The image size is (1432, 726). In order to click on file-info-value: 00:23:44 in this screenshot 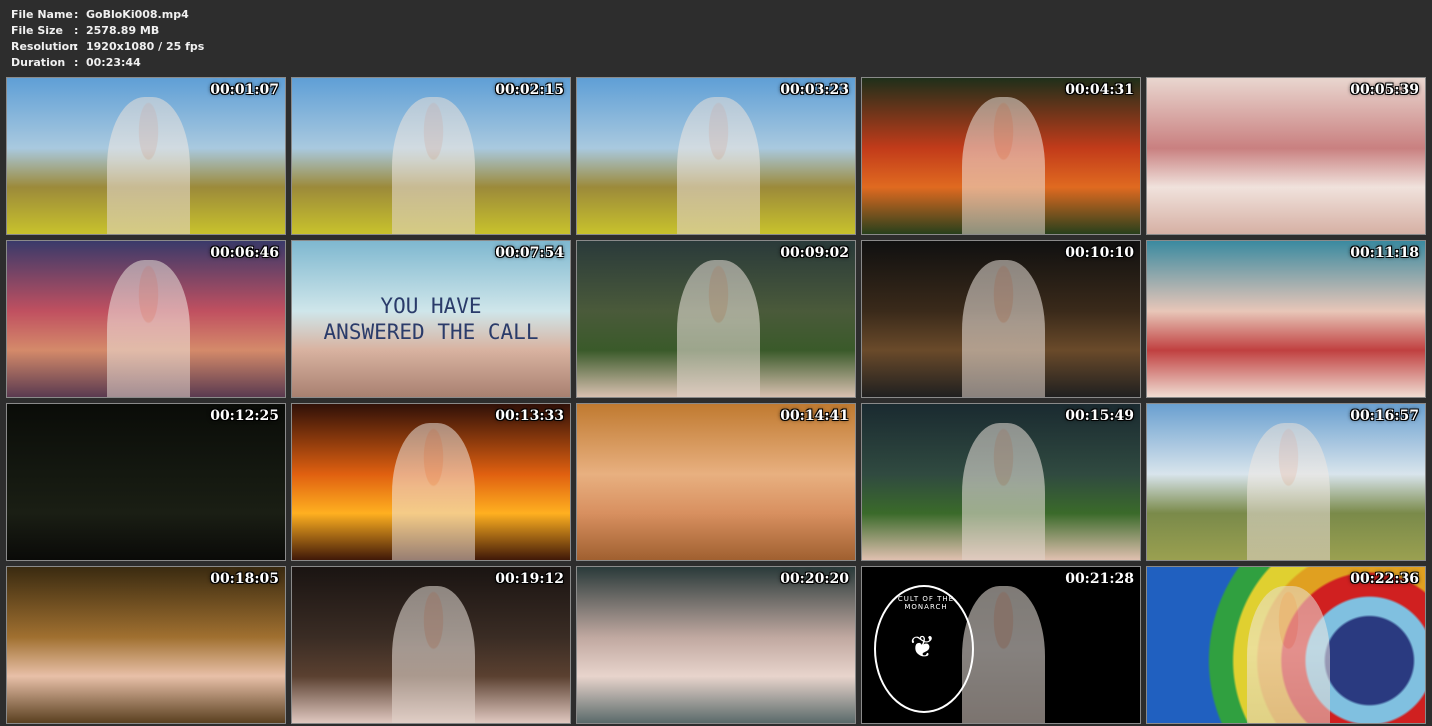, I will do `click(113, 62)`.